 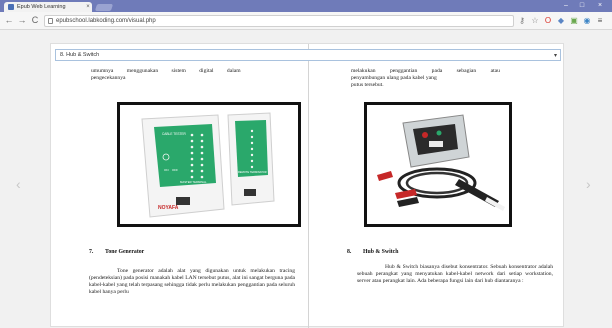 I want to click on cable-tester-label: CABLE TESTER, so click(x=174, y=134).